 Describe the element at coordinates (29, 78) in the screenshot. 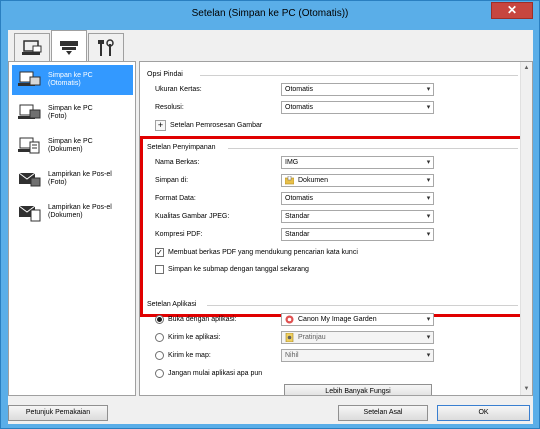

I see `save-auto-icon` at that location.